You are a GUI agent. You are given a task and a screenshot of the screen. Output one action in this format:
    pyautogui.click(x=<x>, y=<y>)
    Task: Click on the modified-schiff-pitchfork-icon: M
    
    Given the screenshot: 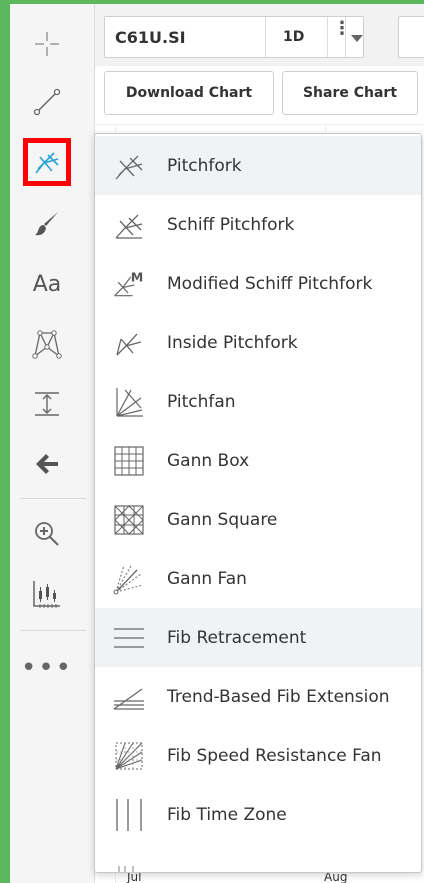 What is the action you would take?
    pyautogui.click(x=129, y=283)
    